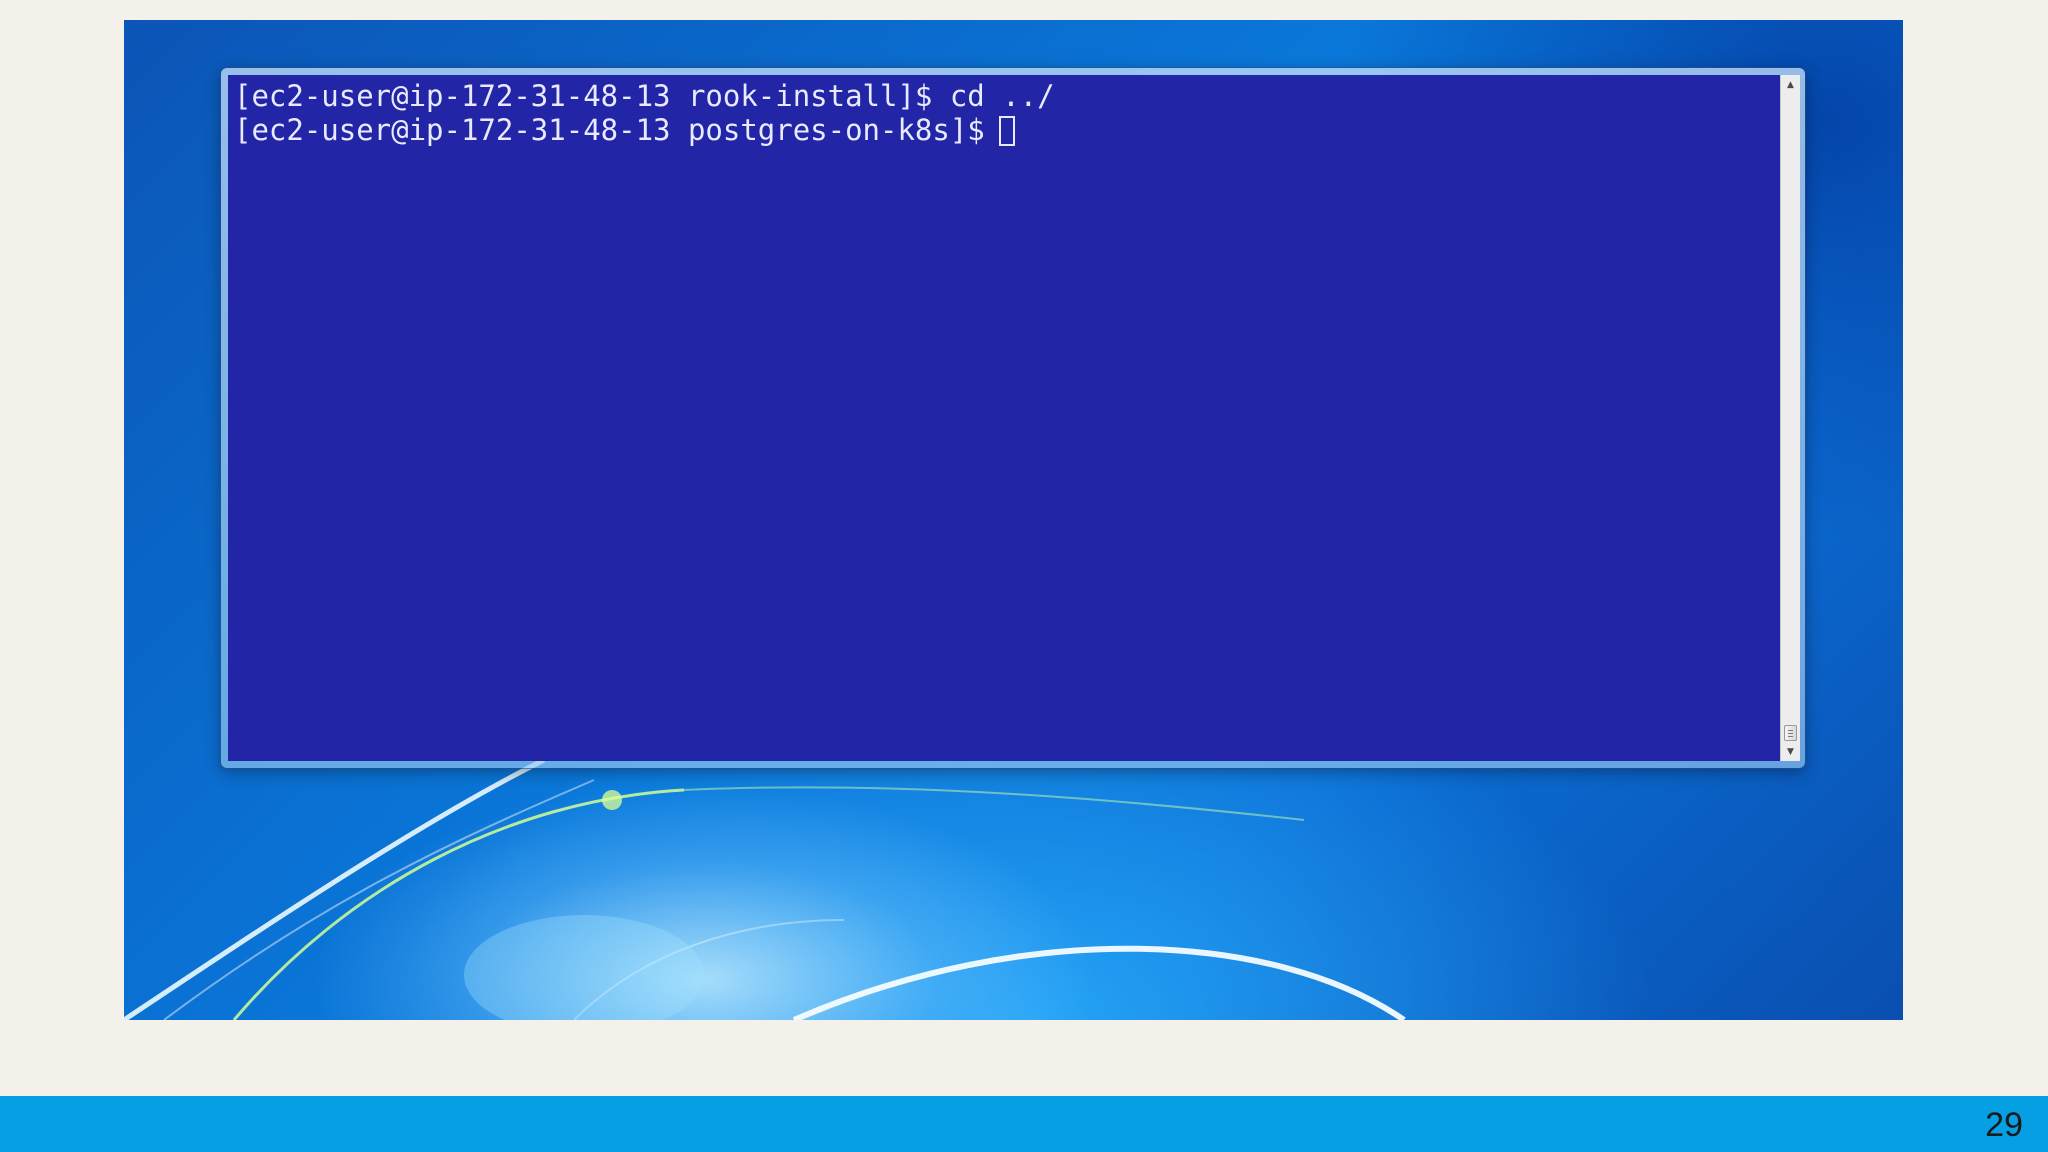 This screenshot has height=1152, width=2048. I want to click on text-cursor, so click(1006, 131).